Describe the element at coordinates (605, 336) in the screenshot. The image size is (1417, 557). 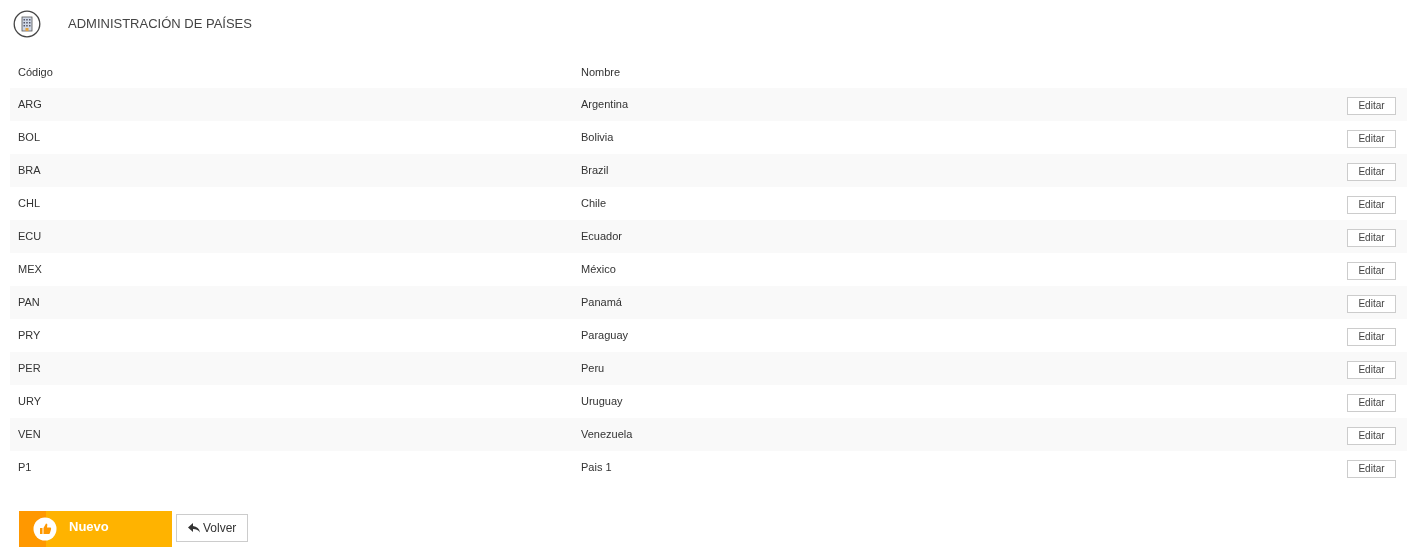
I see `table-cell-text: Paraguay` at that location.